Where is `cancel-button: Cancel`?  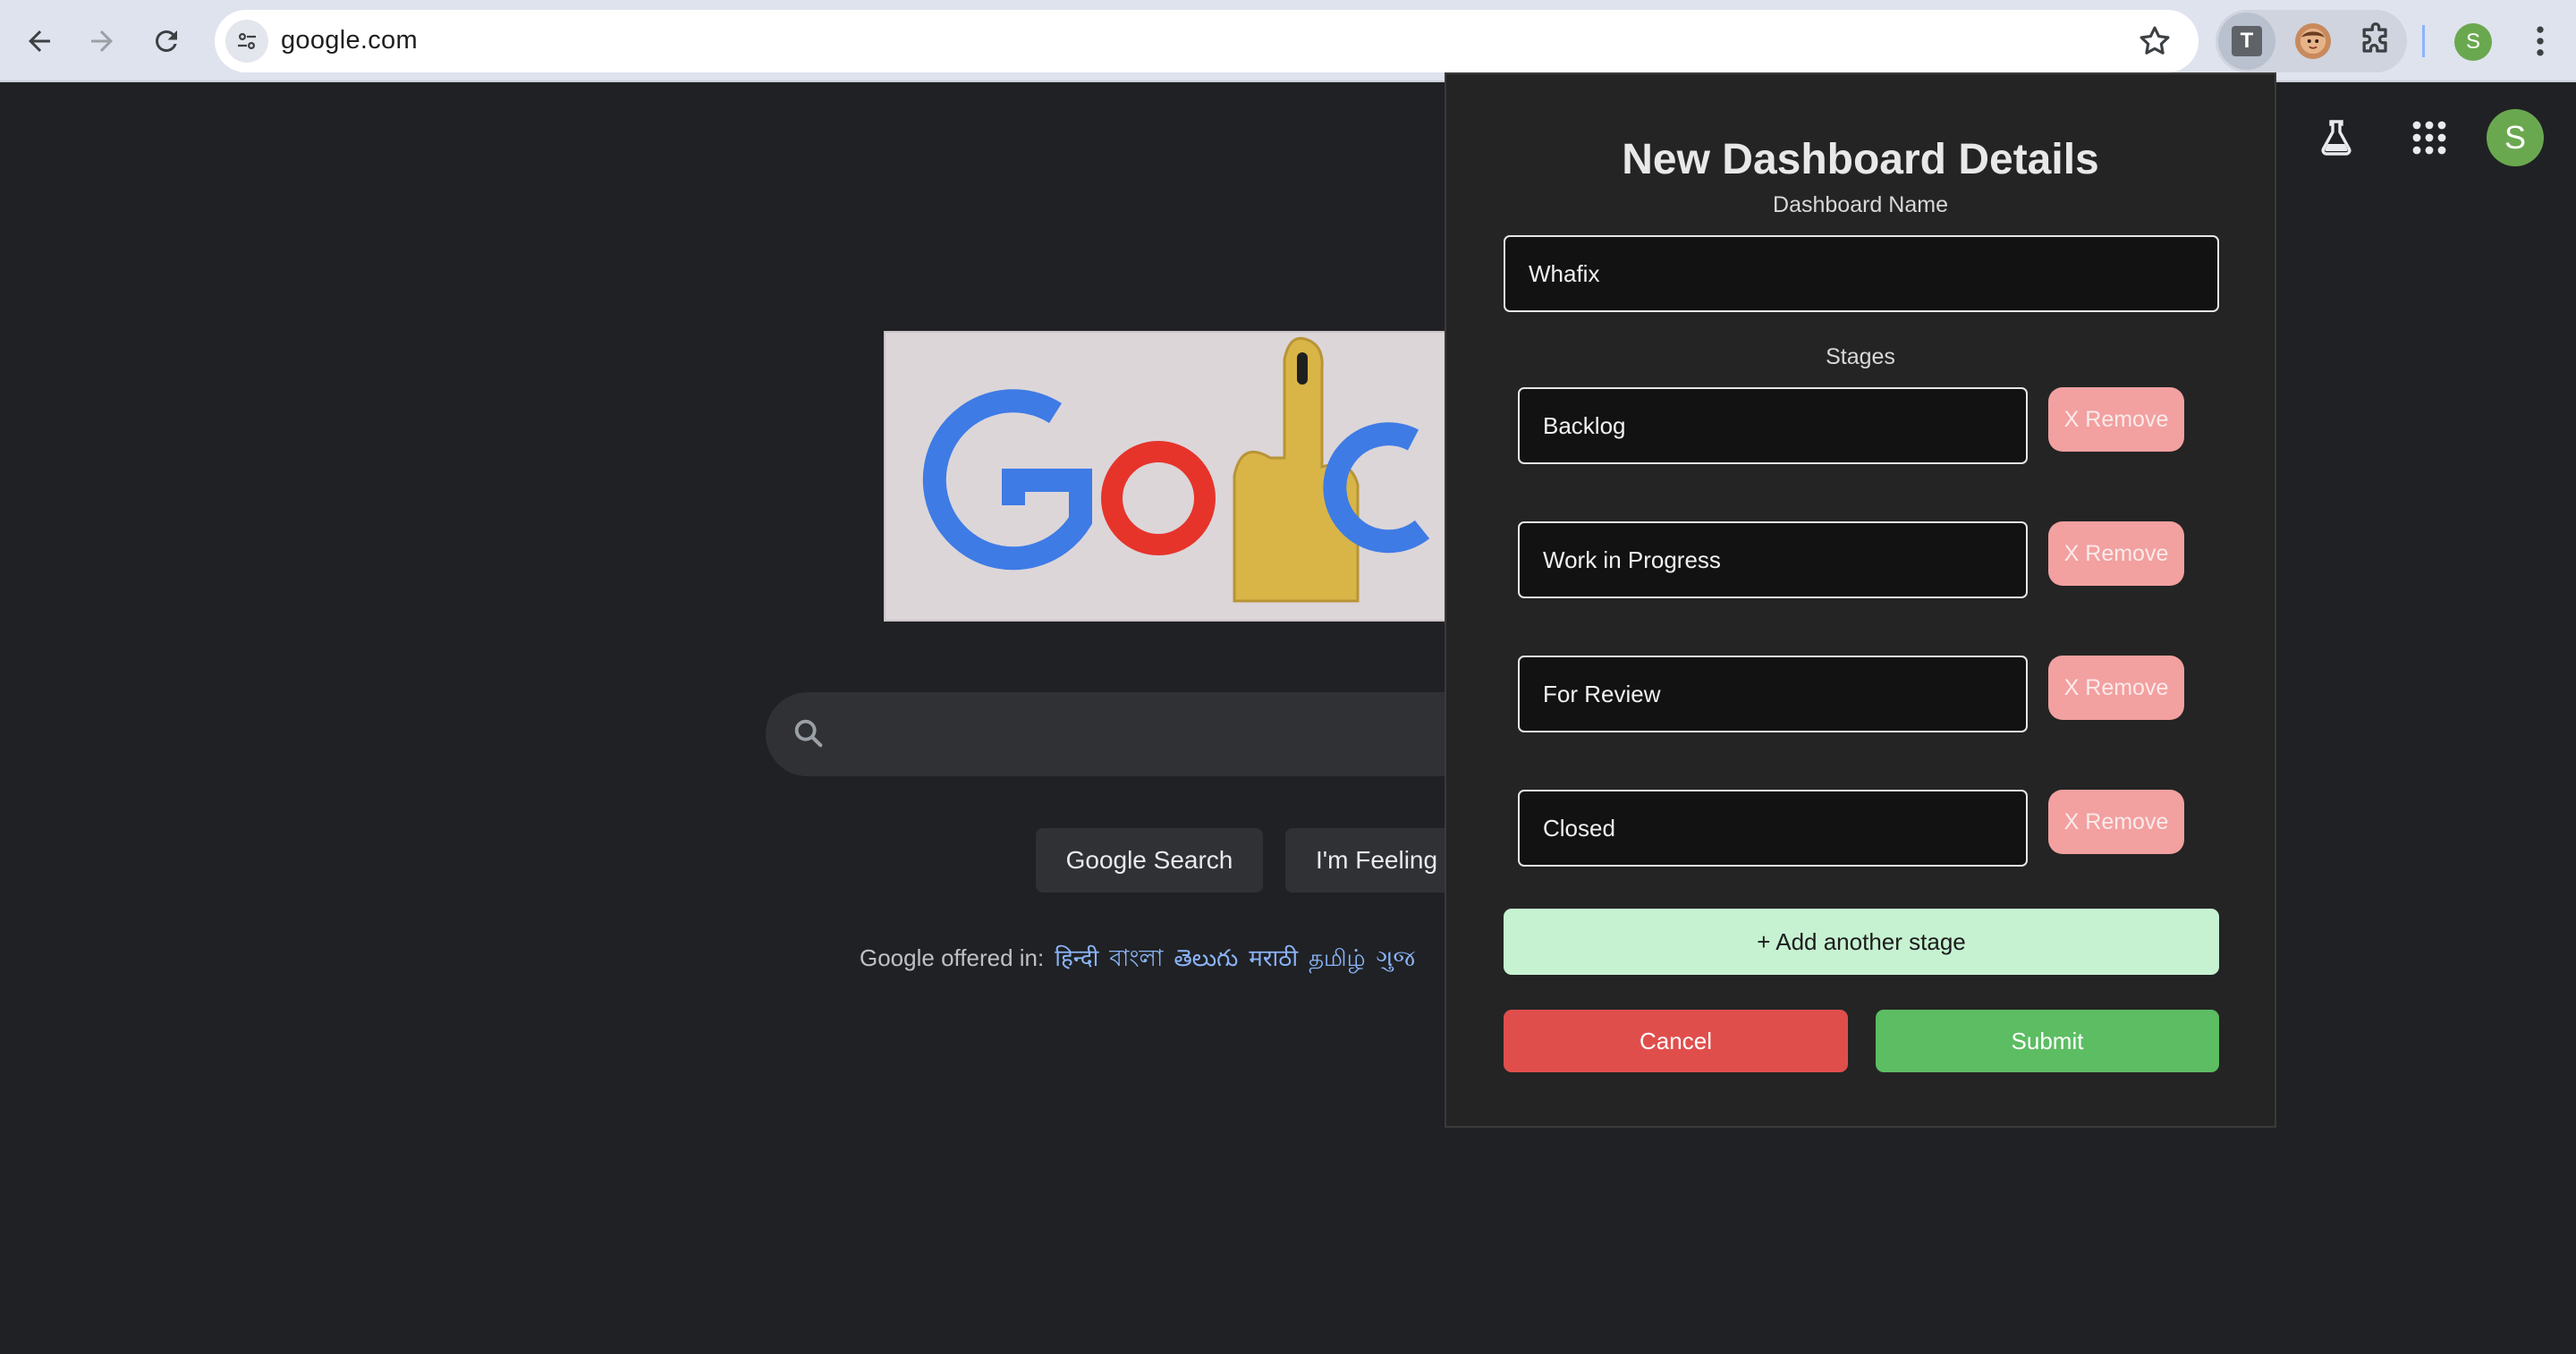
cancel-button: Cancel is located at coordinates (1676, 1041).